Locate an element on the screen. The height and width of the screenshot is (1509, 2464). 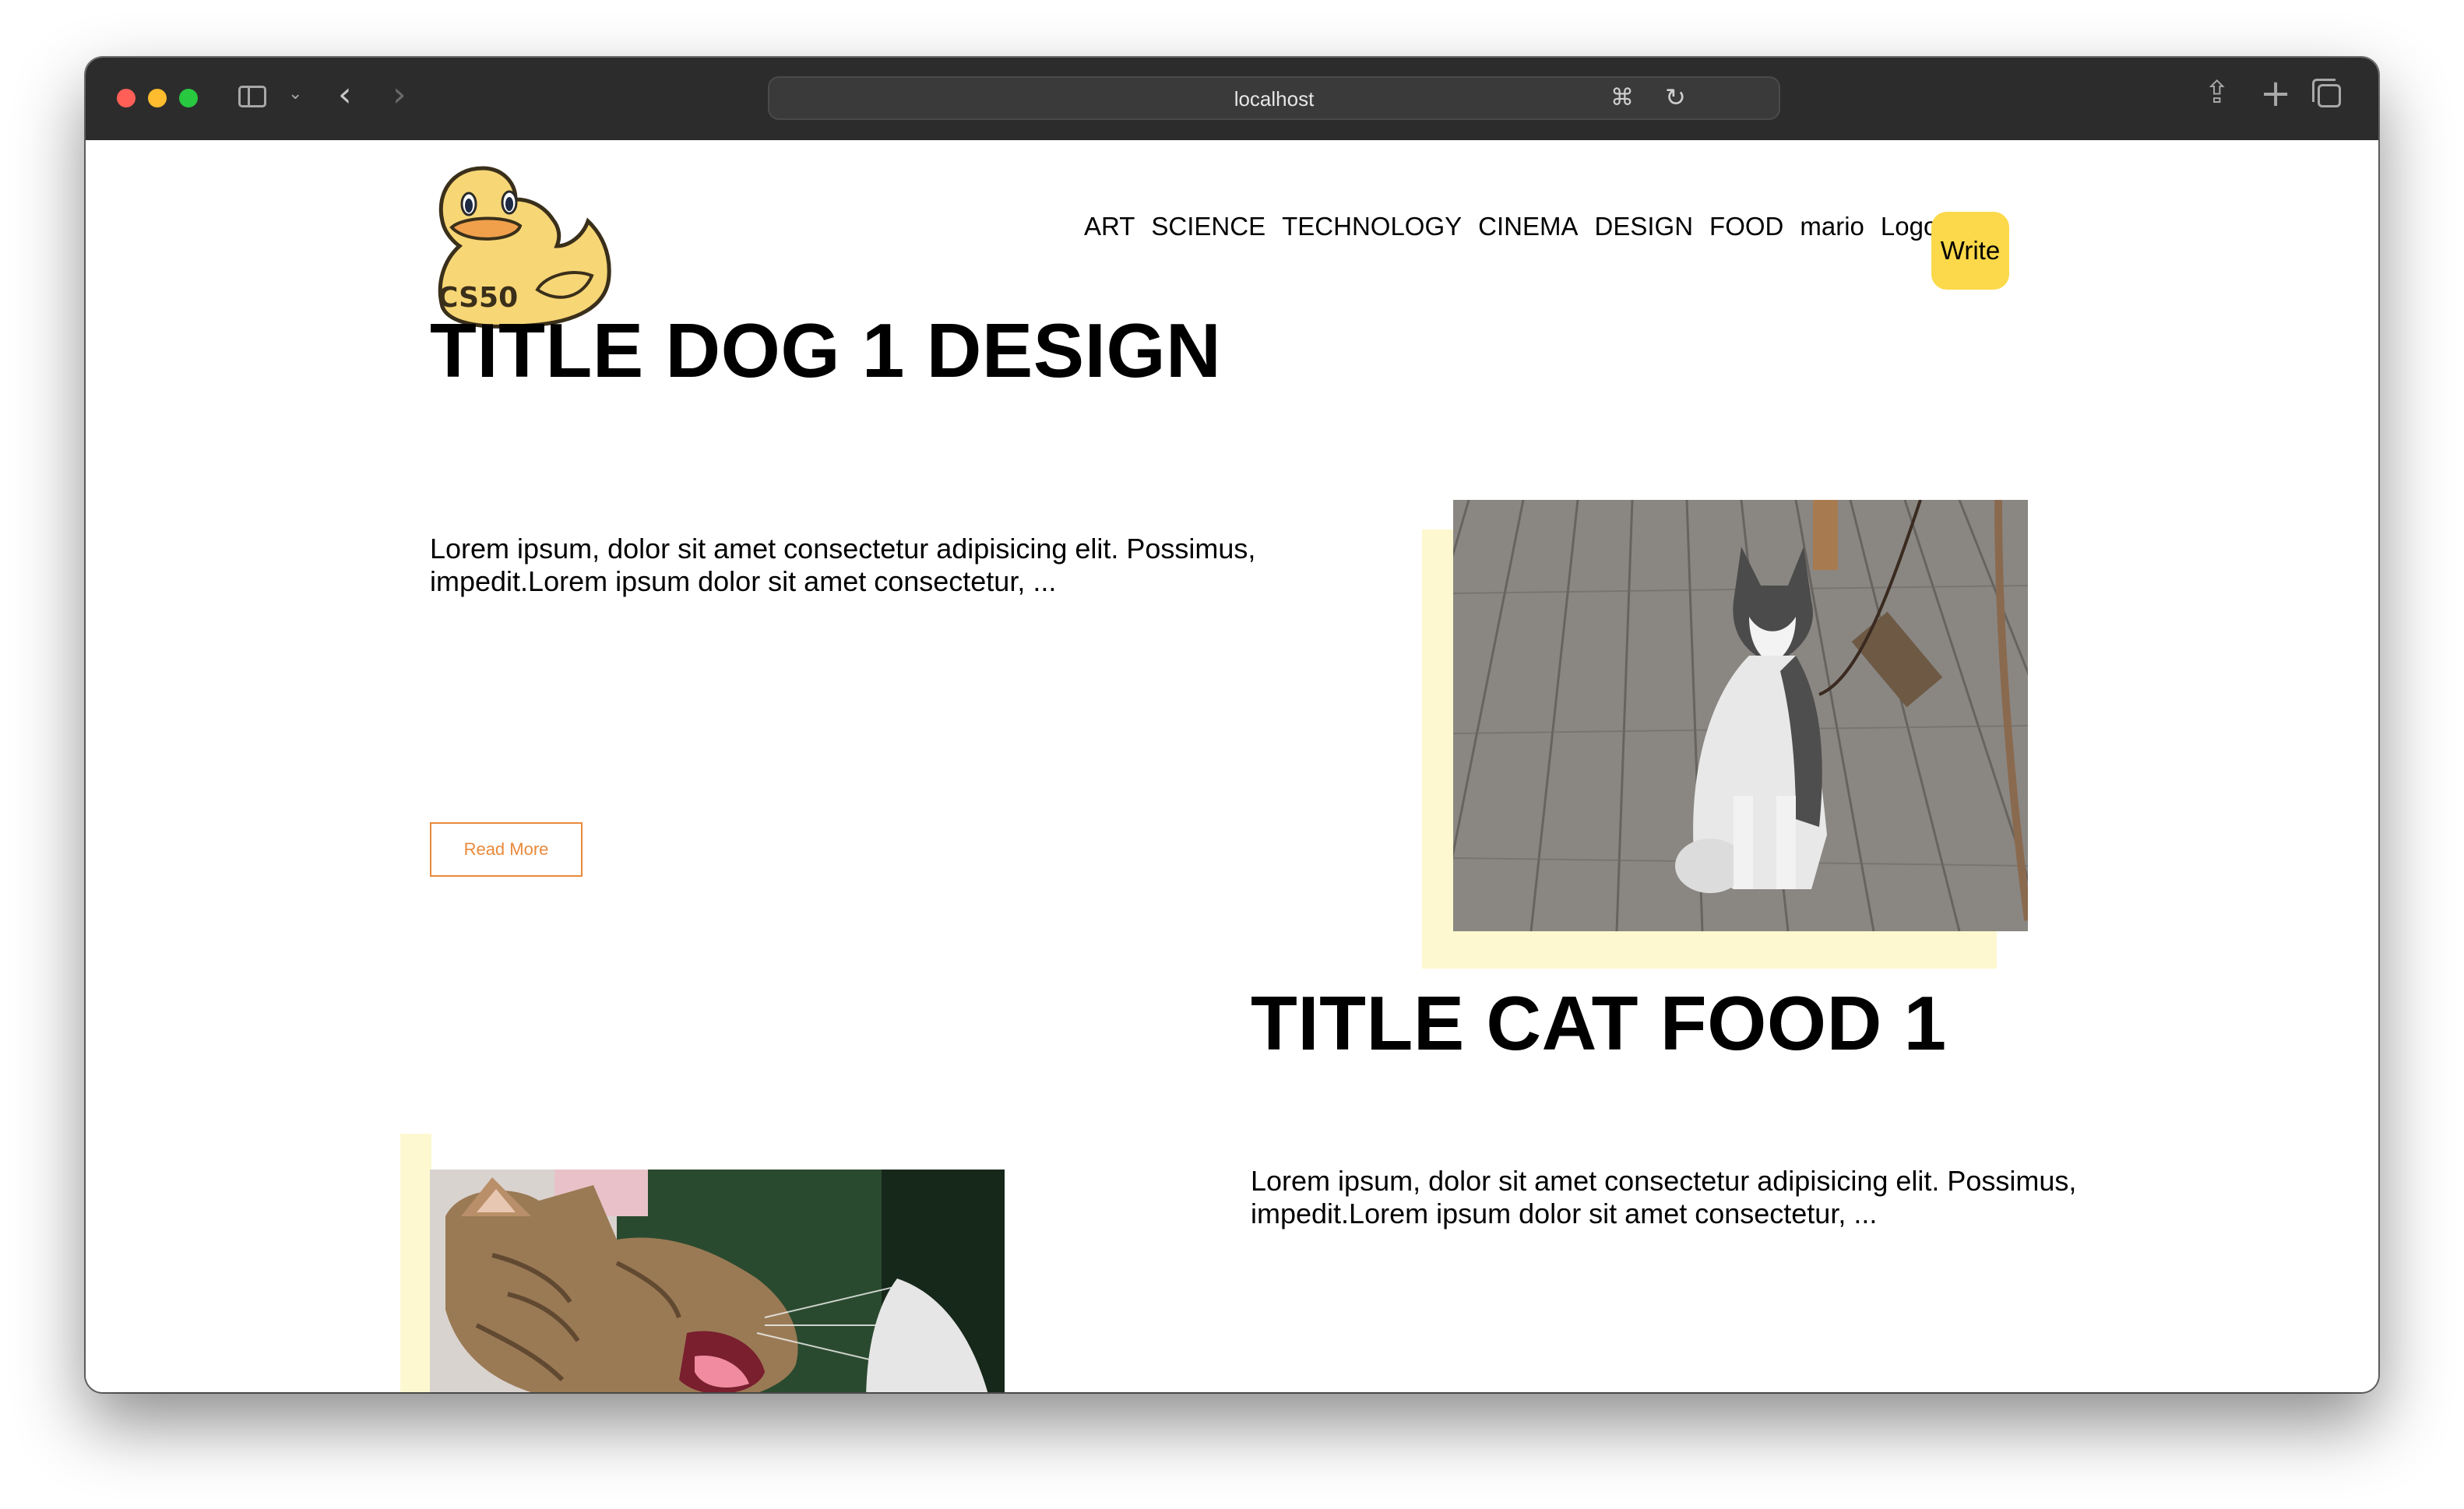
address-bar: localhost ⌘ ↻ is located at coordinates (1274, 98).